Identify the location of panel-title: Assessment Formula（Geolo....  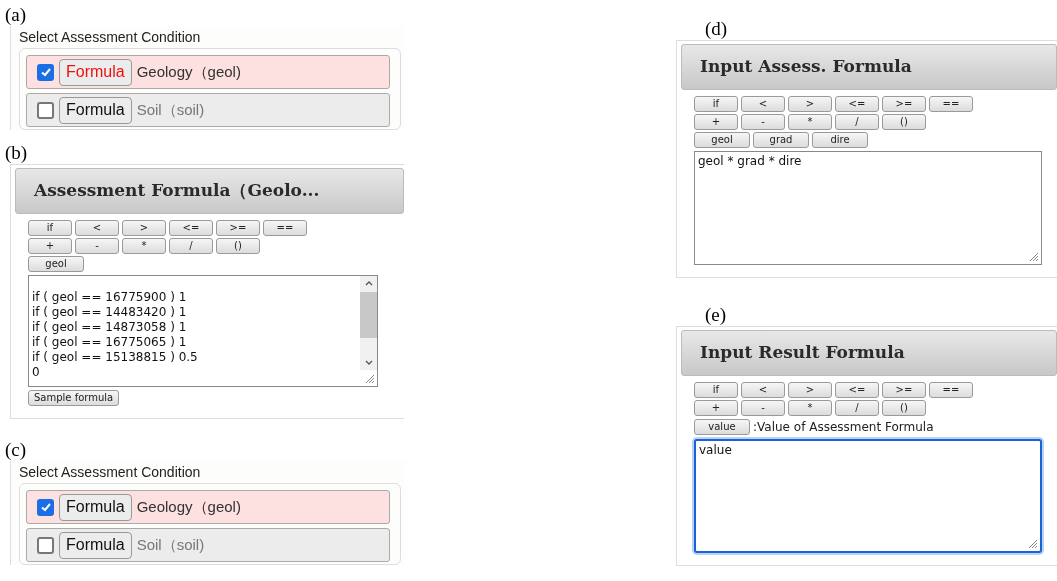
(177, 191).